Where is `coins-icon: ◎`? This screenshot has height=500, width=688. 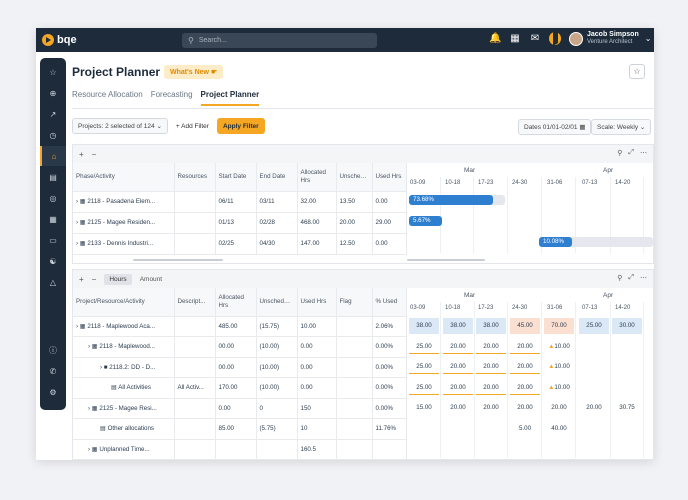 coins-icon: ◎ is located at coordinates (53, 198).